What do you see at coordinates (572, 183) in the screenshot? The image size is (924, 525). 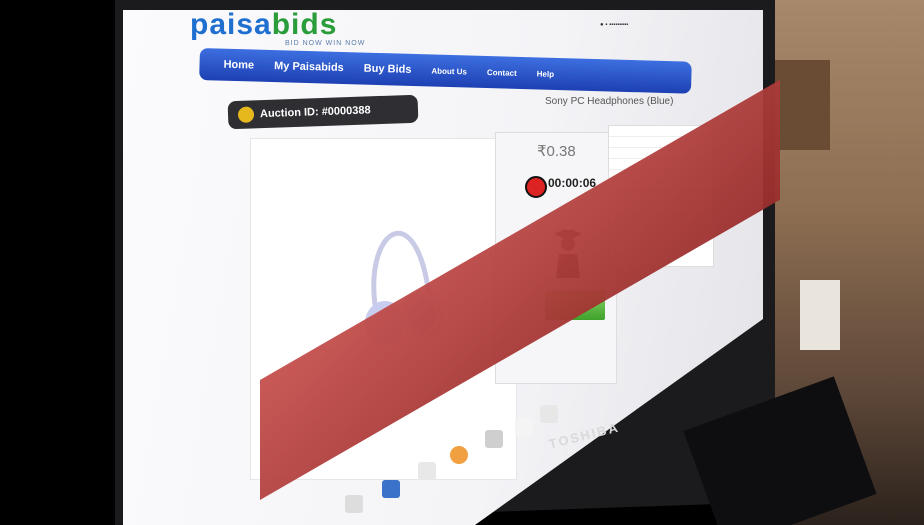 I see `countdown-timer: 00:00:06` at bounding box center [572, 183].